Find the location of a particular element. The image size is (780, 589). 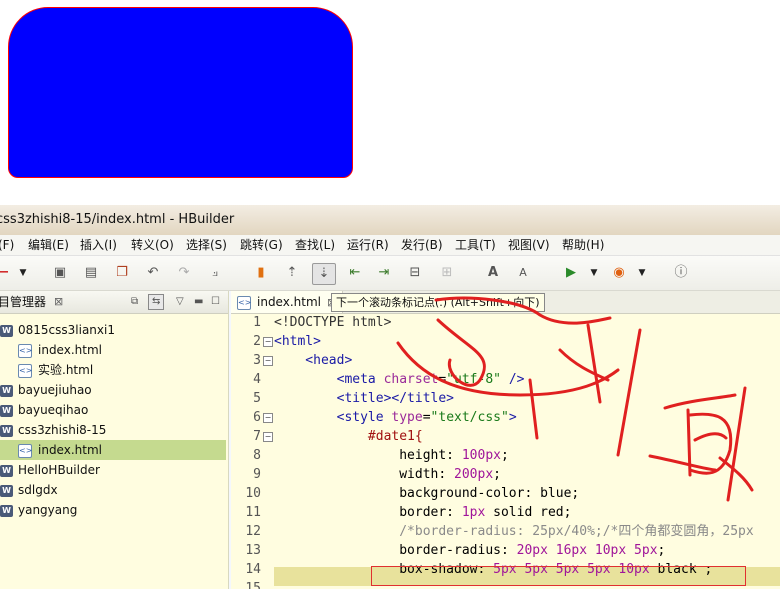

new-file-icon: − is located at coordinates (6, 273).